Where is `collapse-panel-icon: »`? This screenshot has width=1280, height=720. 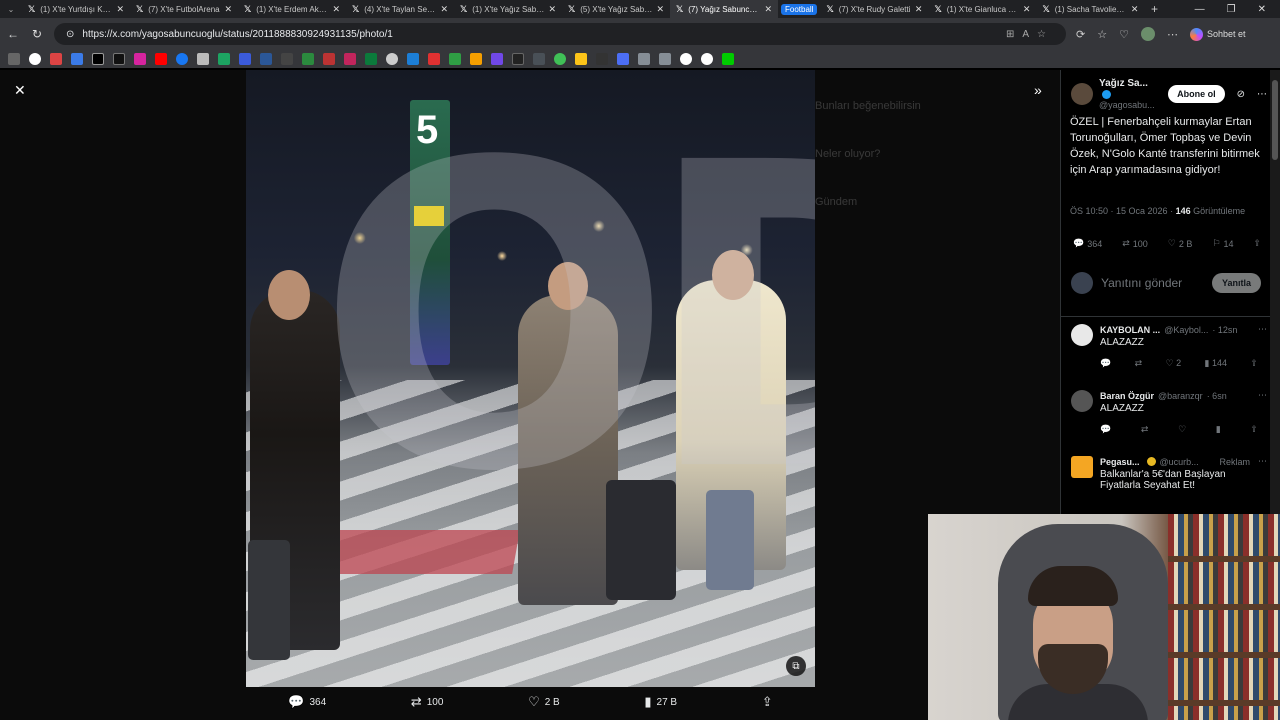 collapse-panel-icon: » is located at coordinates (1038, 90).